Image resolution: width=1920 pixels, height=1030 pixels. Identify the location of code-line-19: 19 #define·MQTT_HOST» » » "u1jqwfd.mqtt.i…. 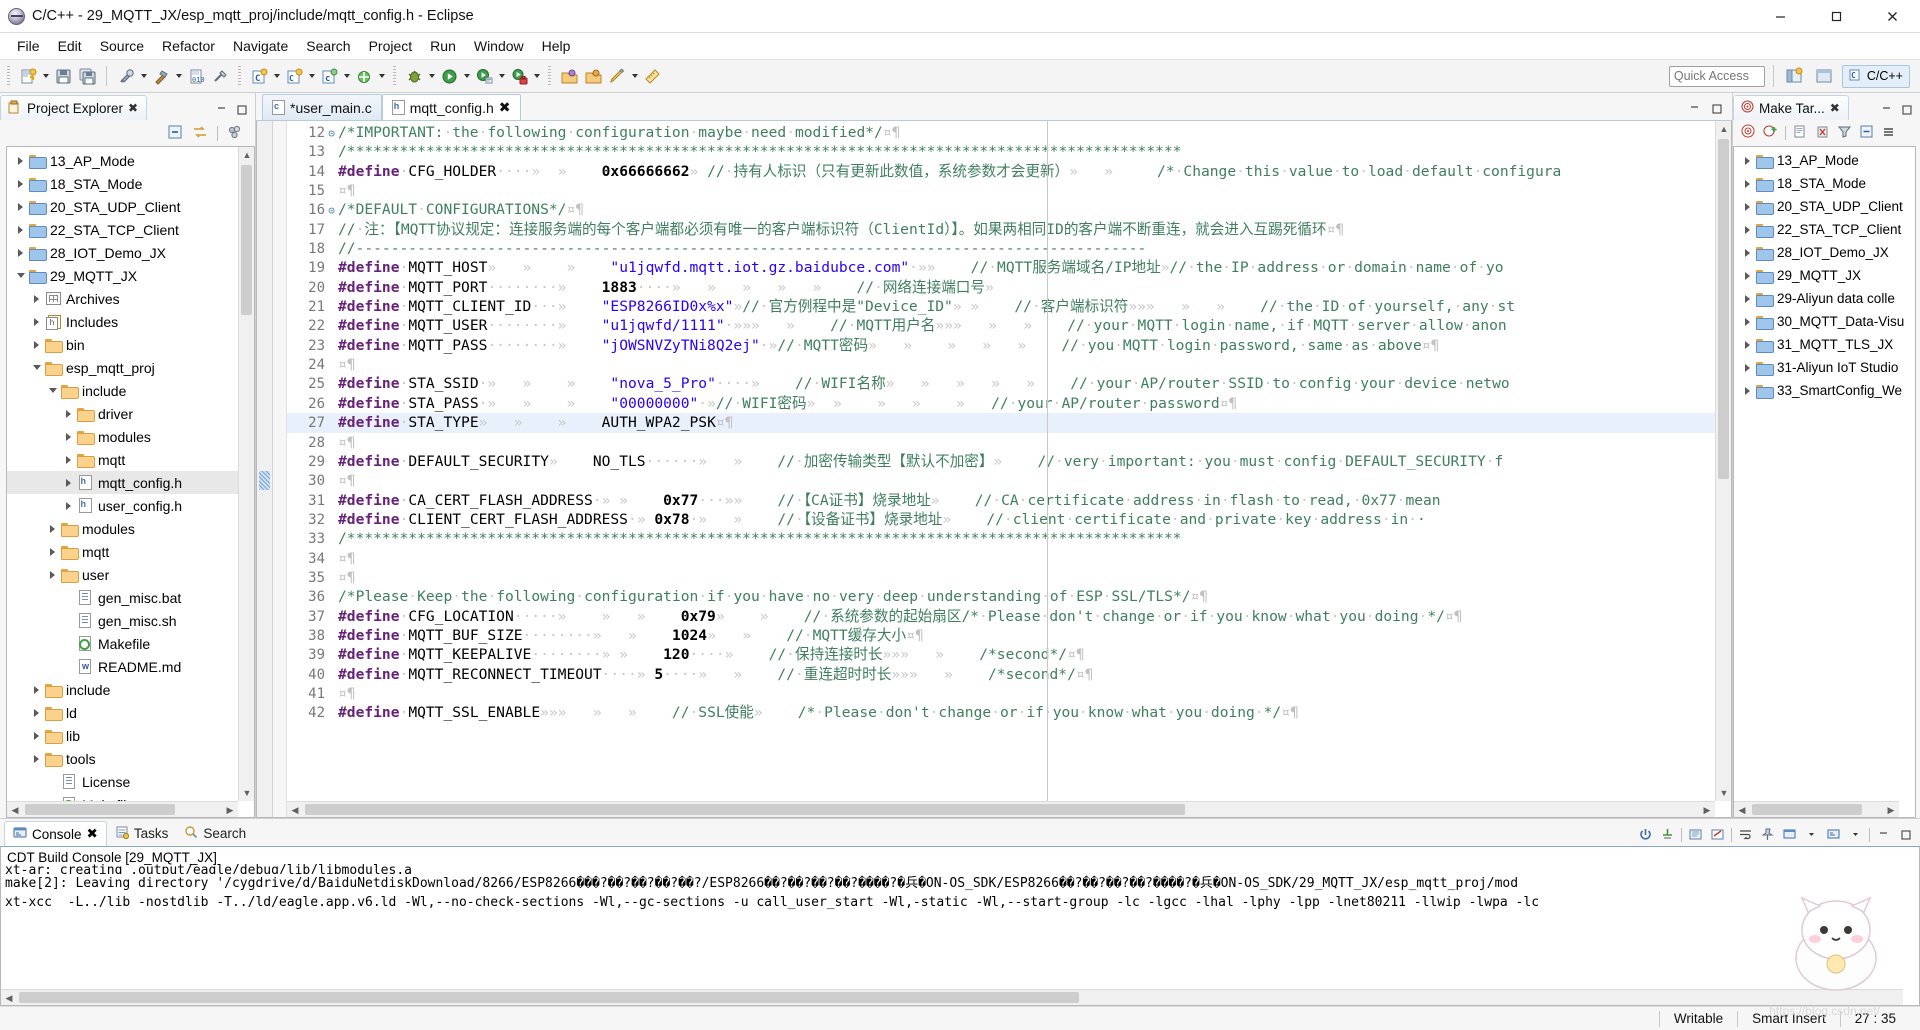
(1001, 267).